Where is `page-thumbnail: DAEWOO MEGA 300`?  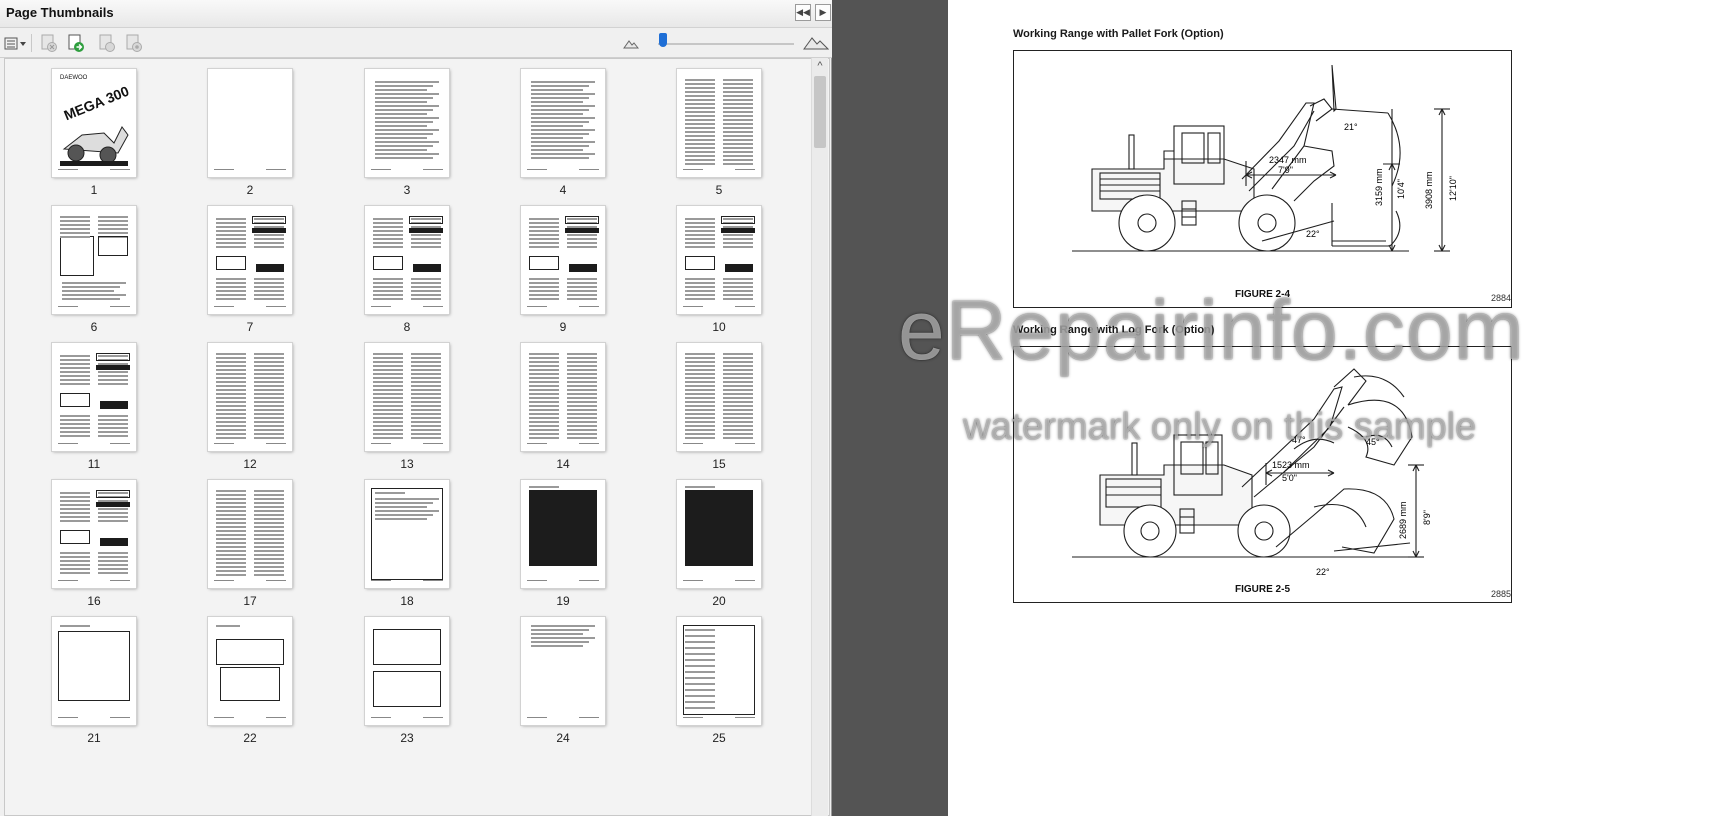
page-thumbnail: DAEWOO MEGA 300 is located at coordinates (94, 123).